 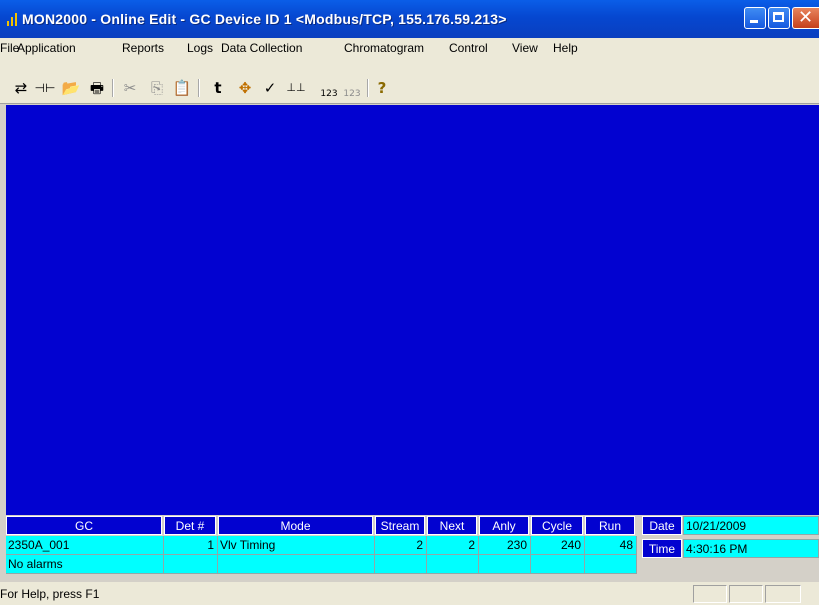 What do you see at coordinates (143, 48) in the screenshot?
I see `menu-reports: Reports` at bounding box center [143, 48].